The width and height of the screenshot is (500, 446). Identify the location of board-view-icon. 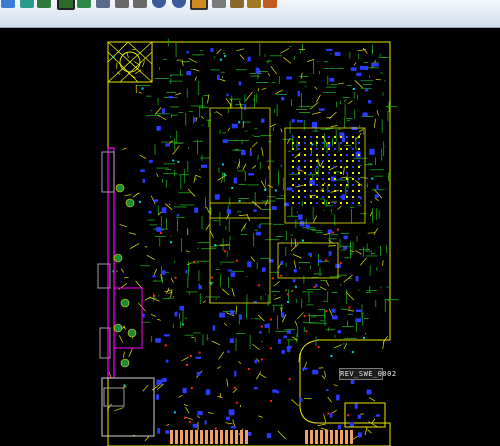
(66, 5).